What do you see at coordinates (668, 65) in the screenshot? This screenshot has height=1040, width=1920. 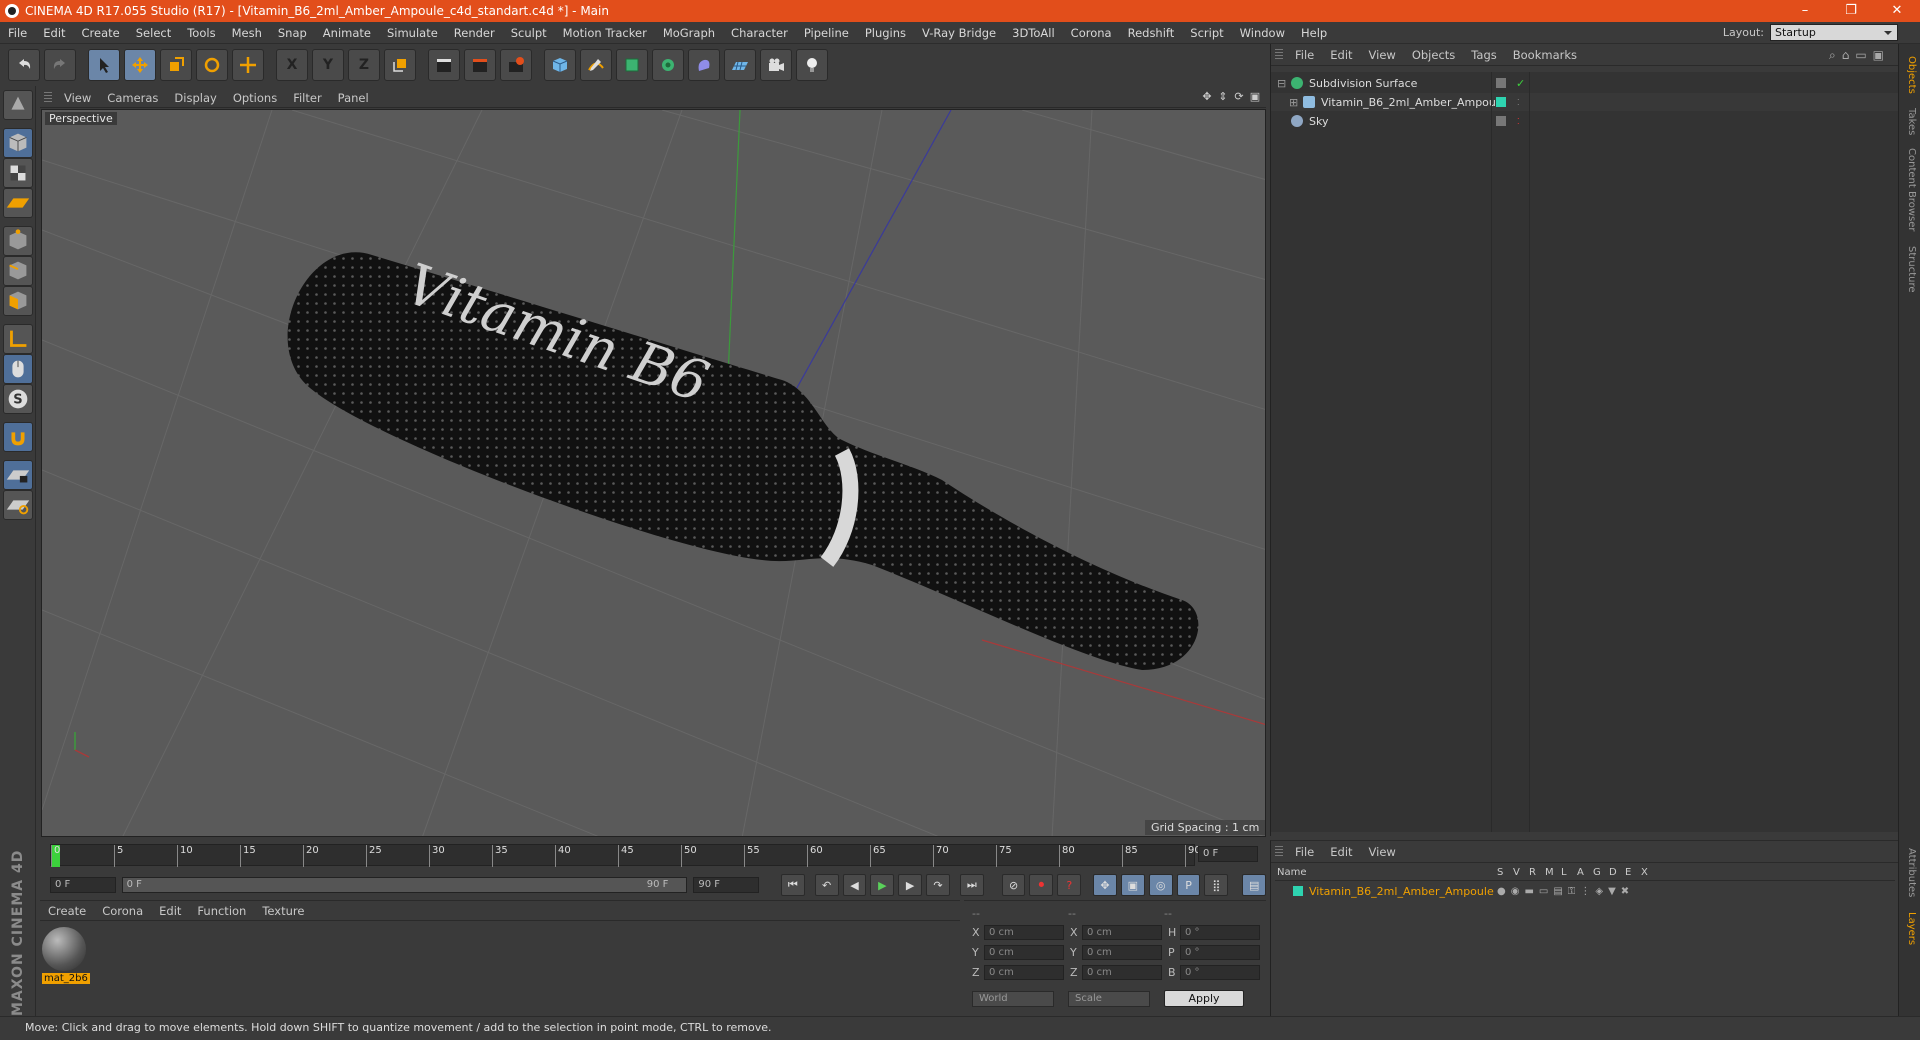 I see `add-mograph-cloner-button` at bounding box center [668, 65].